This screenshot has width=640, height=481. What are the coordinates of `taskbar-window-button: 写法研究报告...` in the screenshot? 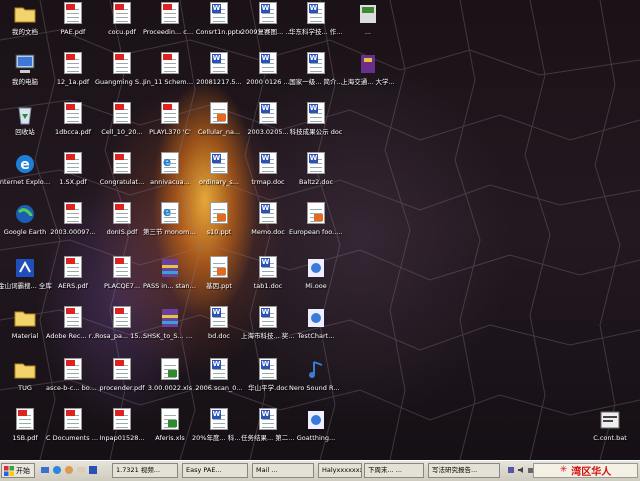 It's located at (464, 470).